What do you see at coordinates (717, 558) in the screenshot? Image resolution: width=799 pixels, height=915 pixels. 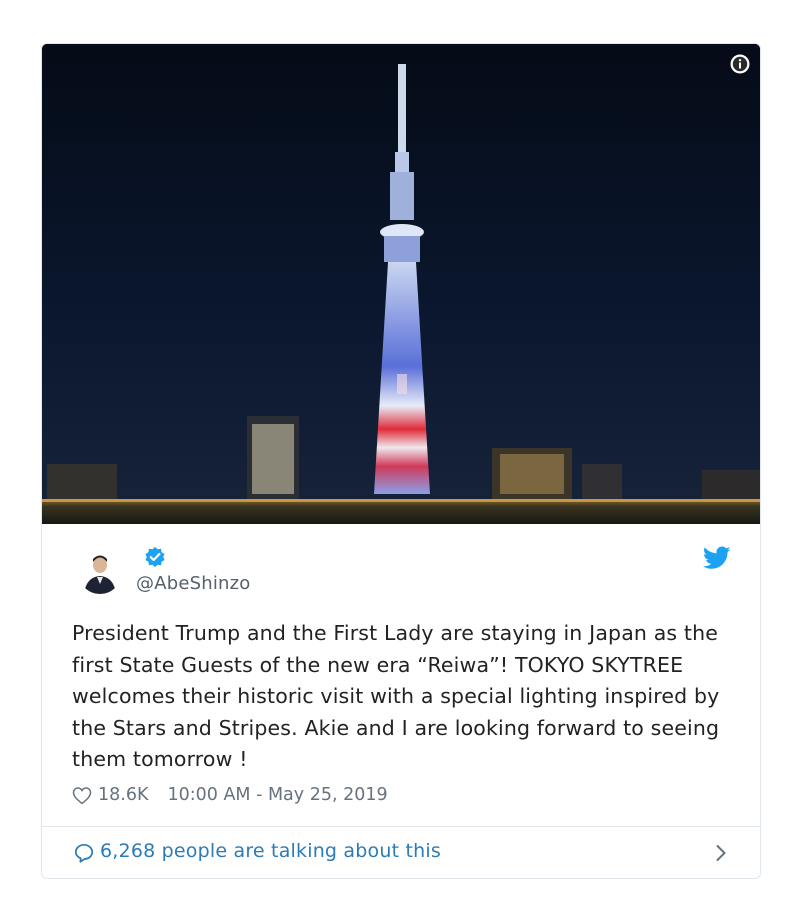 I see `twitter-bird-icon` at bounding box center [717, 558].